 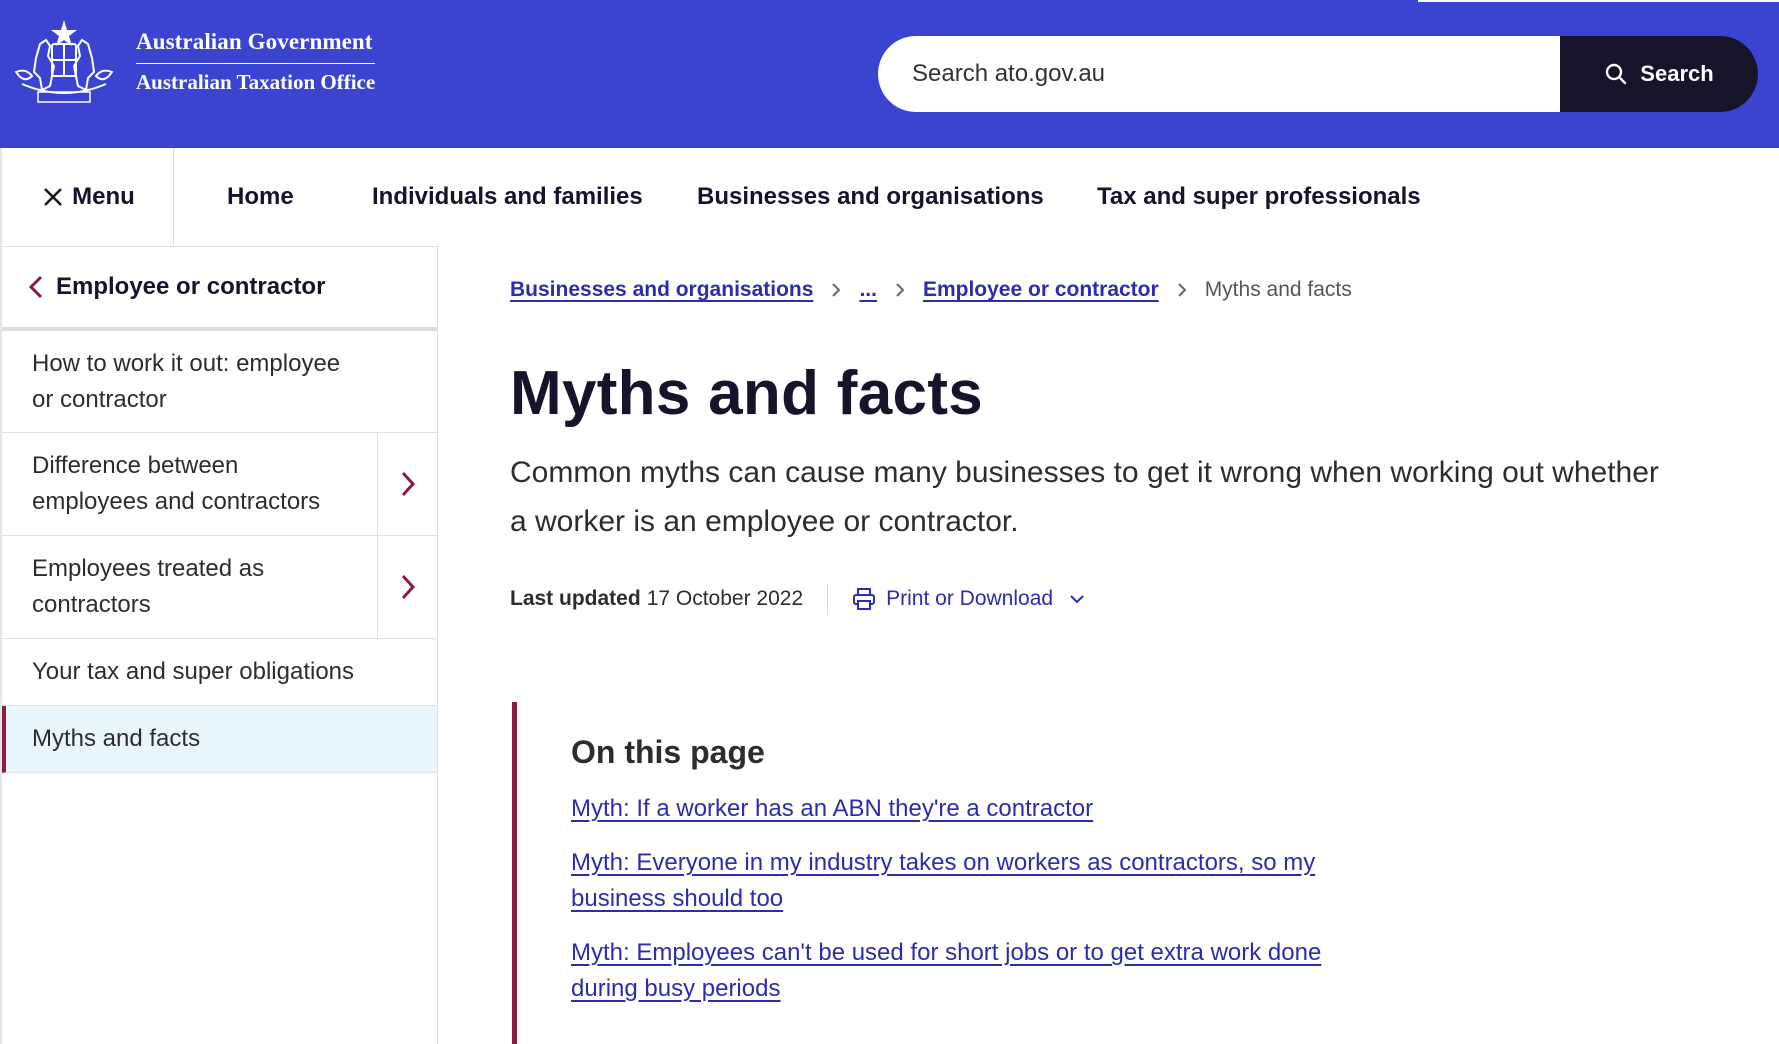 What do you see at coordinates (828, 599) in the screenshot?
I see `meta-divider` at bounding box center [828, 599].